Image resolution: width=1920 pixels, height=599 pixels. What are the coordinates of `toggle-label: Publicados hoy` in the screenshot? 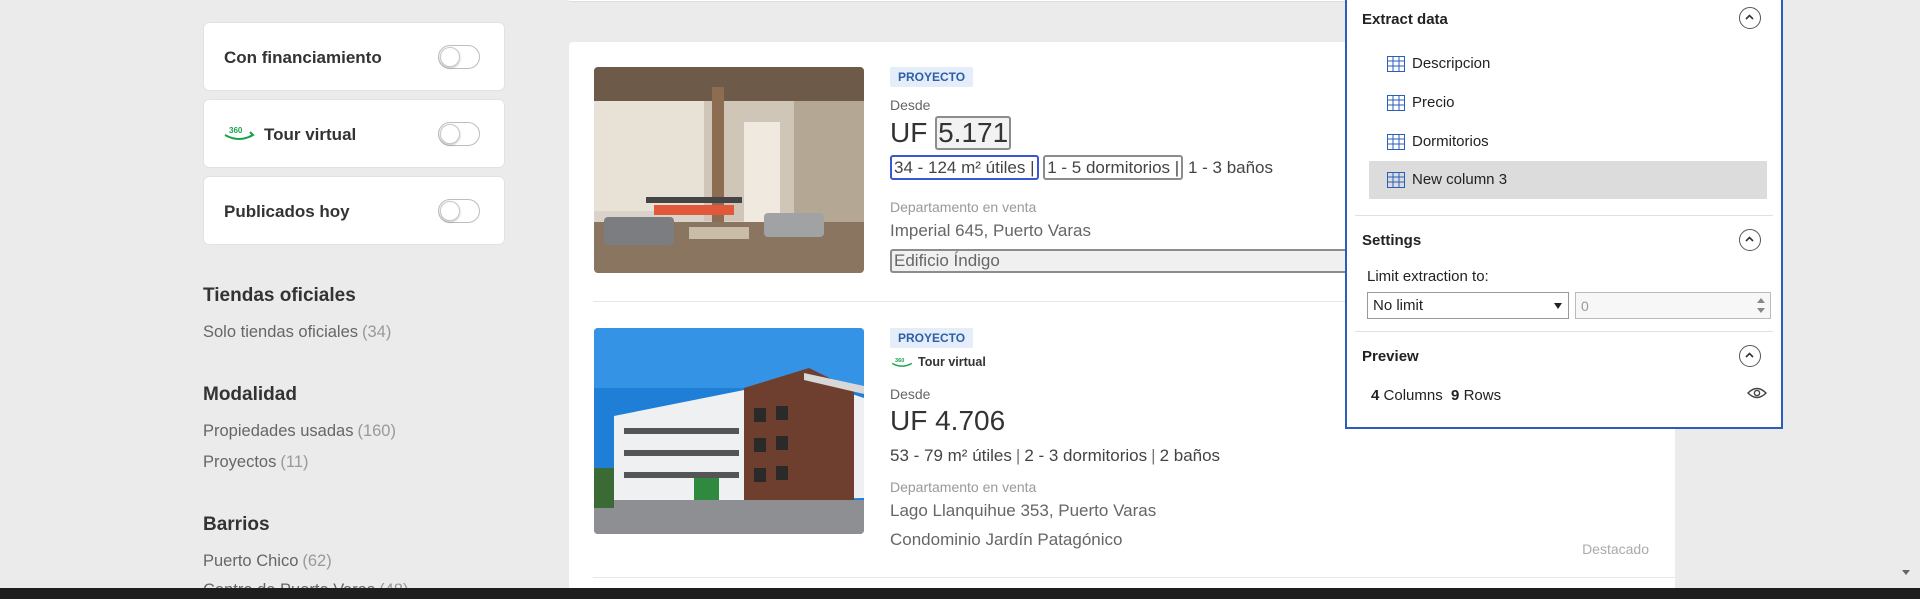 It's located at (287, 211).